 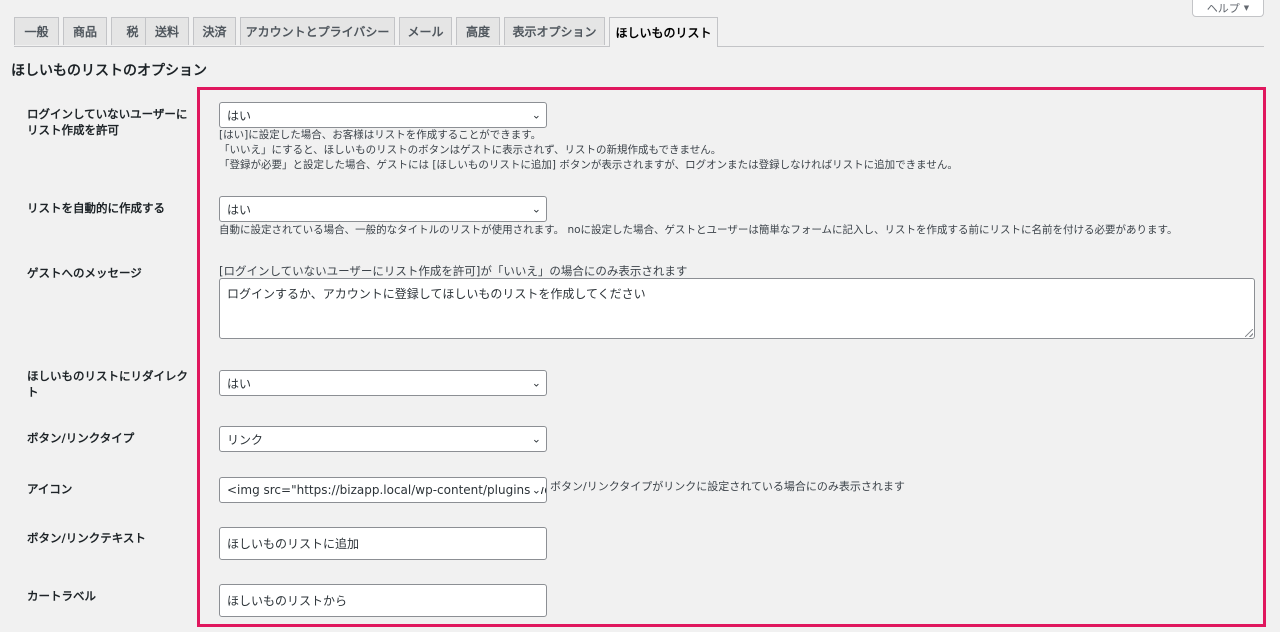 I want to click on select-button-type: リンク ⌄, so click(x=383, y=439).